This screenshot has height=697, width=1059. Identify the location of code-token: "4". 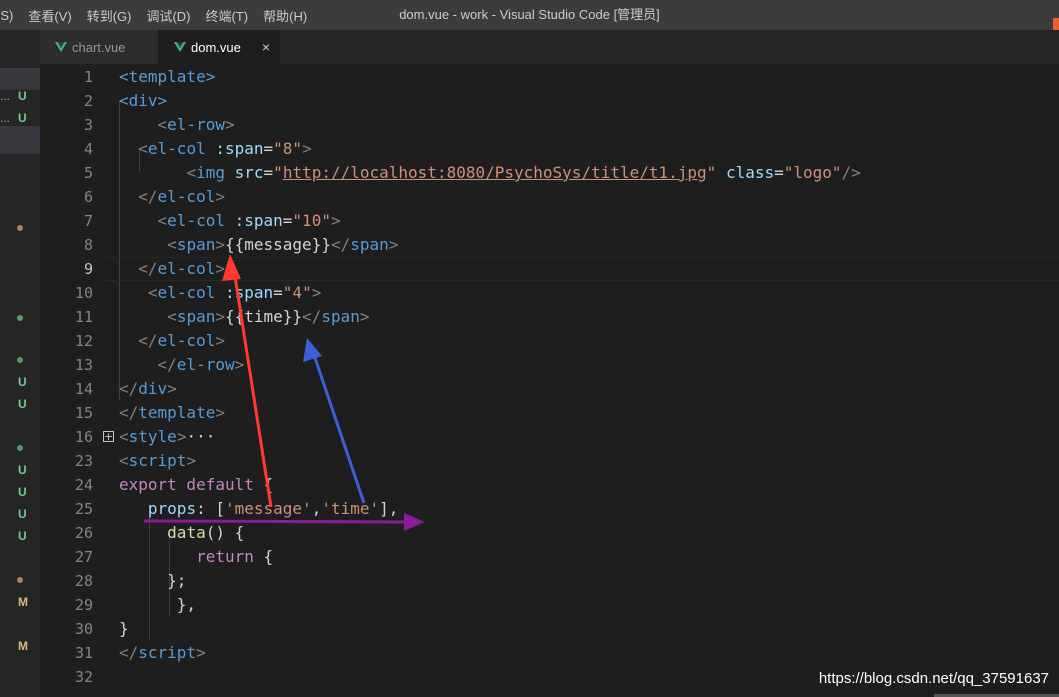
(297, 292).